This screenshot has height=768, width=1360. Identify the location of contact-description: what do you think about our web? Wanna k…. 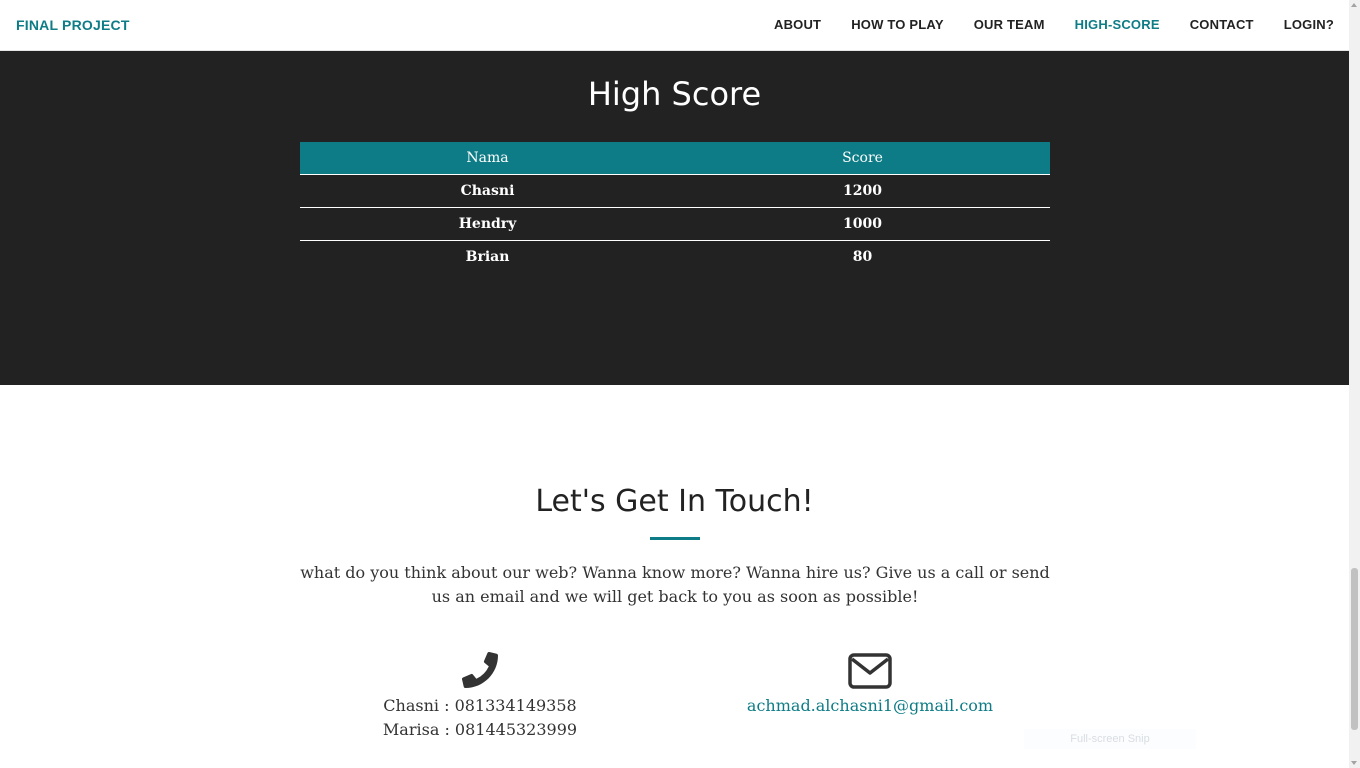
(675, 584).